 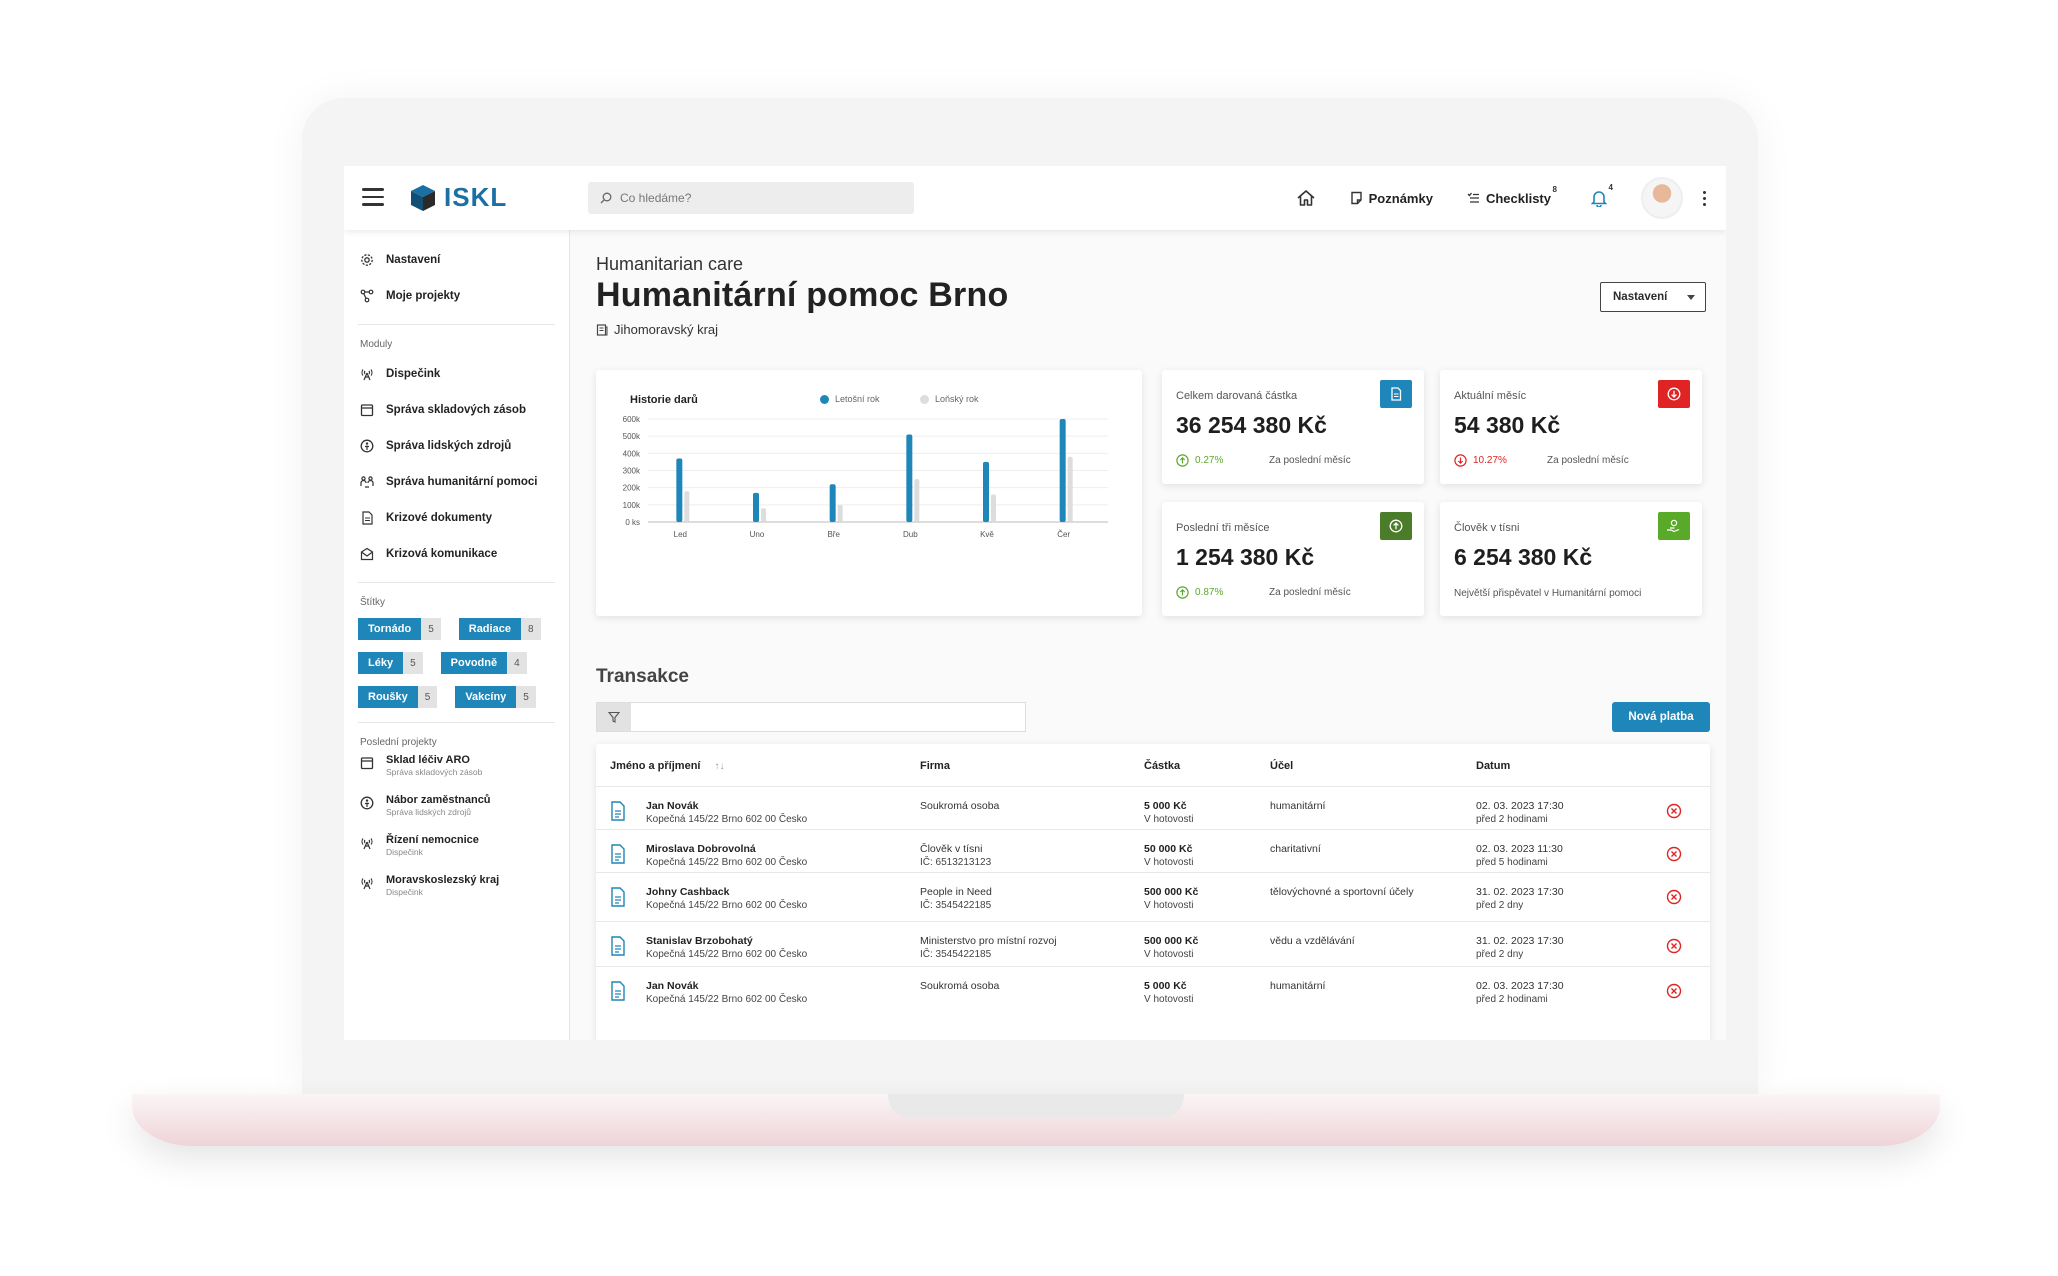 I want to click on cell-date: 02. 03. 2023 11:30 před 5 hodinami, so click(x=1519, y=856).